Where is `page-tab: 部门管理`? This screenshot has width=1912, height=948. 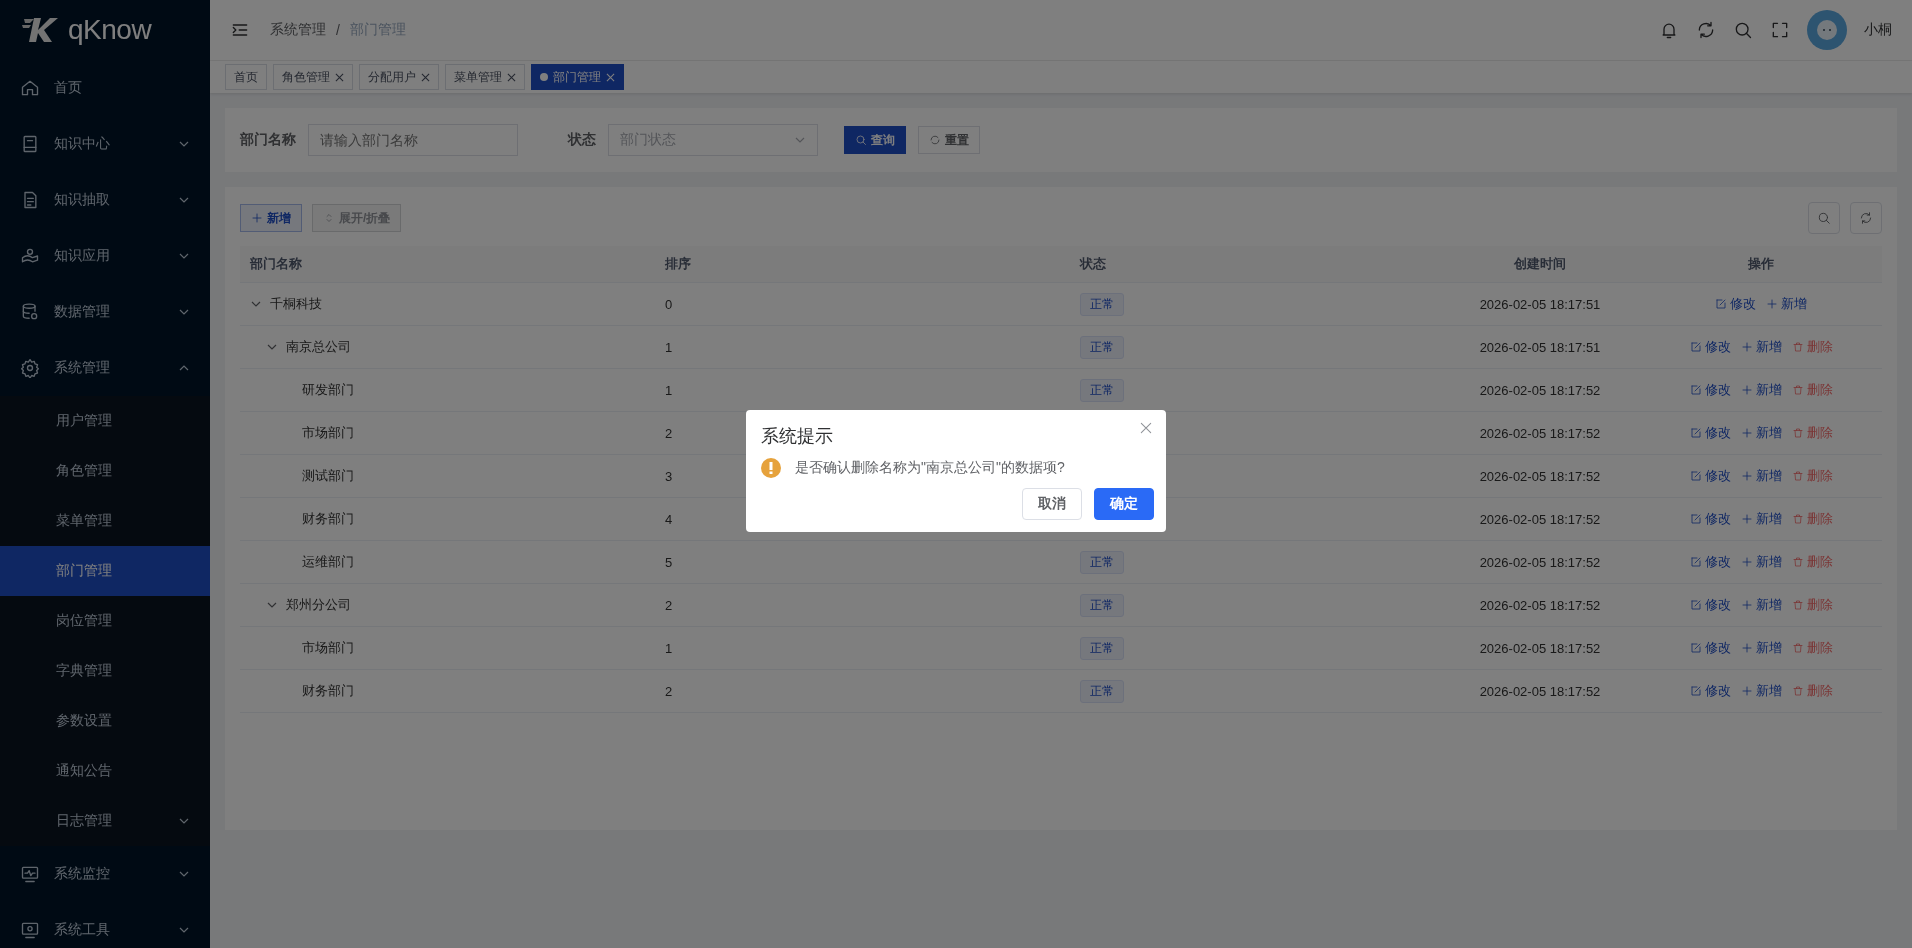 page-tab: 部门管理 is located at coordinates (577, 77).